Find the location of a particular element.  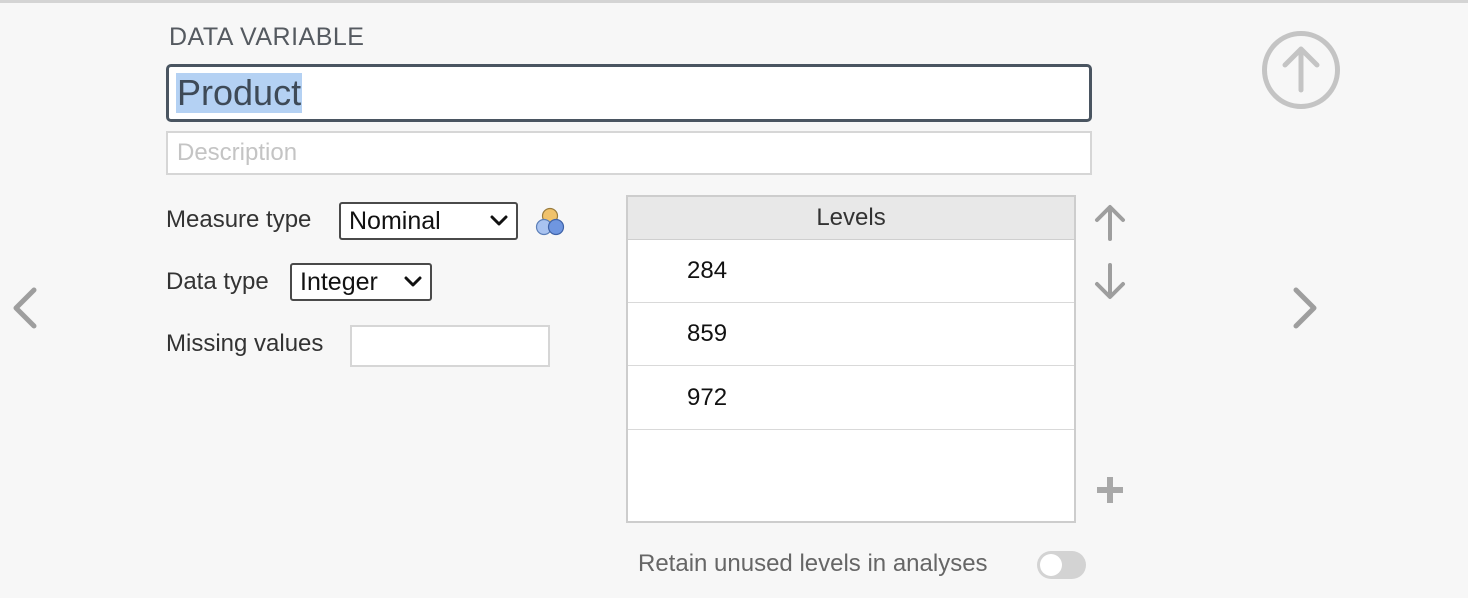

arrow-up-circle-icon is located at coordinates (1301, 70).